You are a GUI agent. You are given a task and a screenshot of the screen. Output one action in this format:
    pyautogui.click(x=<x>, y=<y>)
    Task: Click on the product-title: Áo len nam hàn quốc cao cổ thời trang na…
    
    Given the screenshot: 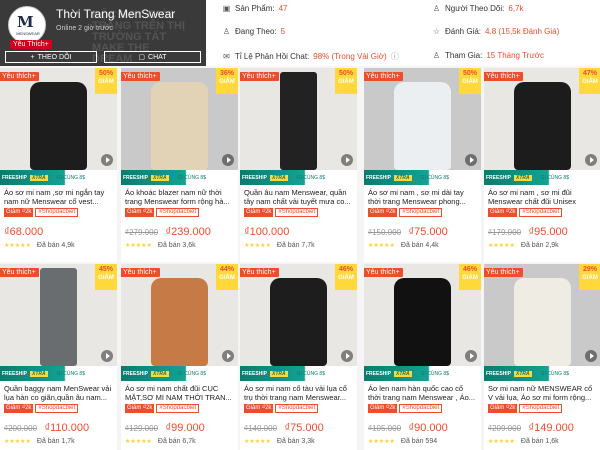 What is the action you would take?
    pyautogui.click(x=422, y=393)
    